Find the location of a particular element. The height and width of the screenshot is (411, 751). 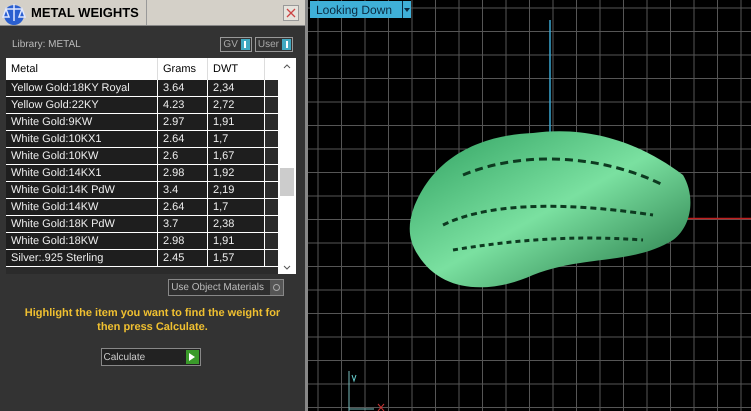

view-dropdown: Looking Down is located at coordinates (360, 9).